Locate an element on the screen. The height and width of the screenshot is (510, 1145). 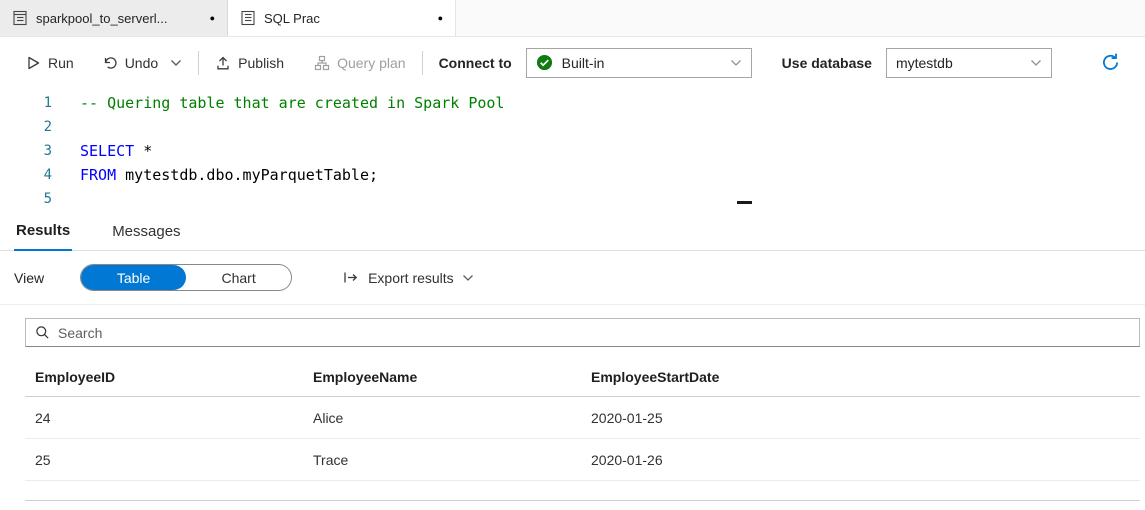
tab-sparkpool-to-serverless: sparkpool_to_serverl... ● is located at coordinates (114, 18).